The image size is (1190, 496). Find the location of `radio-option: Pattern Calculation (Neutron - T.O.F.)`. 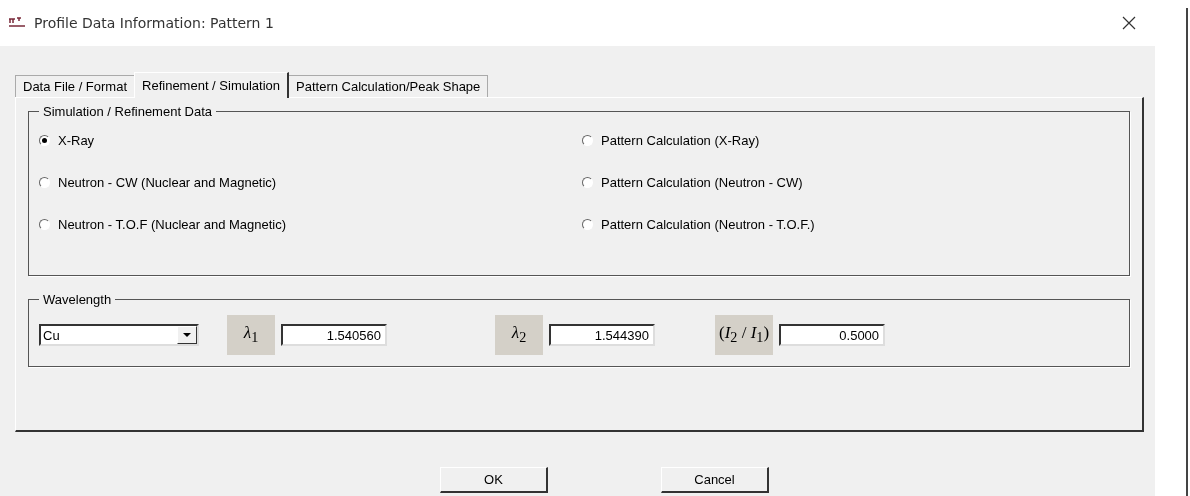

radio-option: Pattern Calculation (Neutron - T.O.F.) is located at coordinates (850, 224).